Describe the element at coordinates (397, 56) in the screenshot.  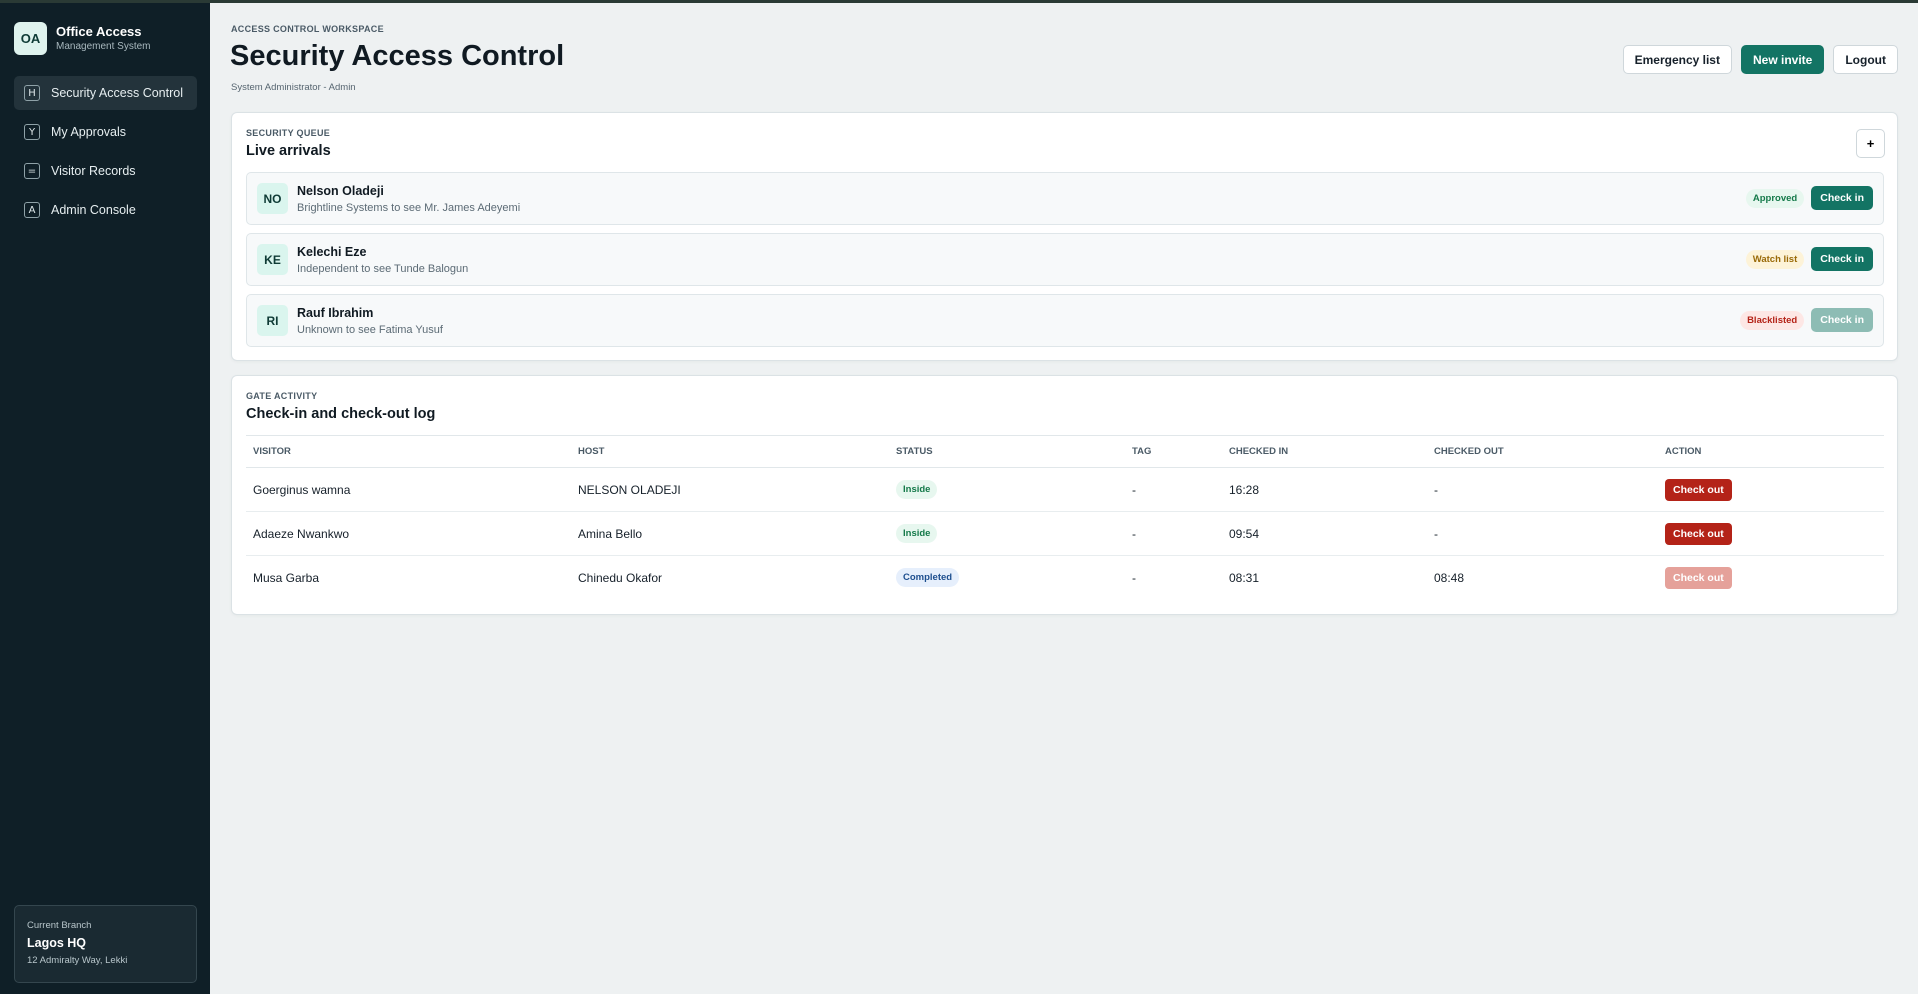
I see `page-title: Security Access Control` at that location.